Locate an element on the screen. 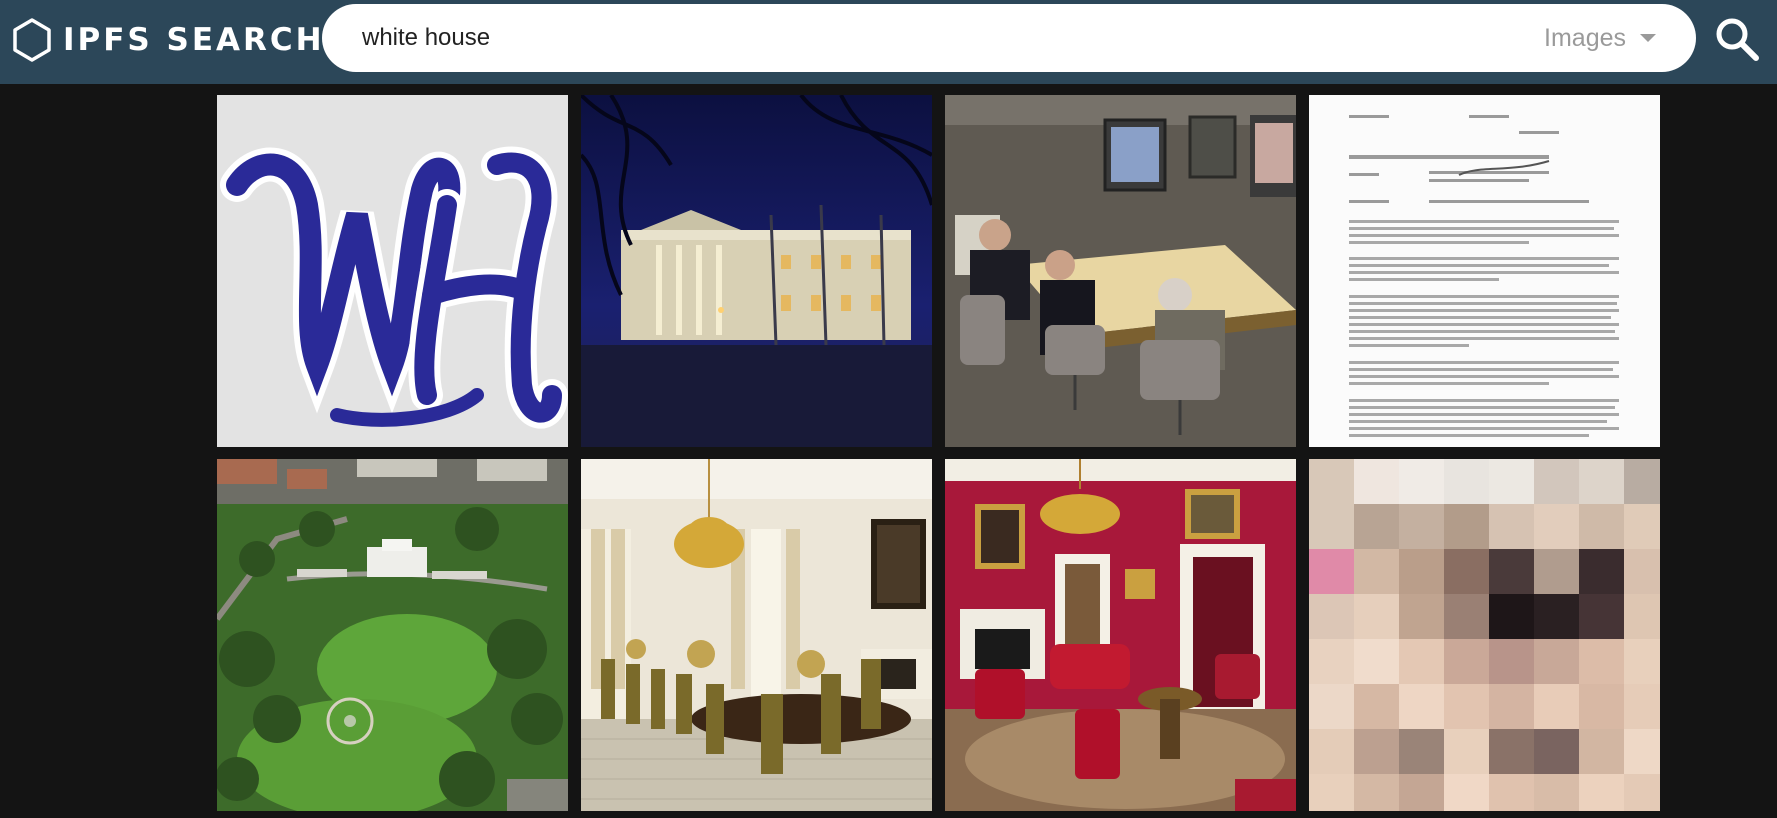 The image size is (1777, 818). type-select-value: Images is located at coordinates (1585, 37).